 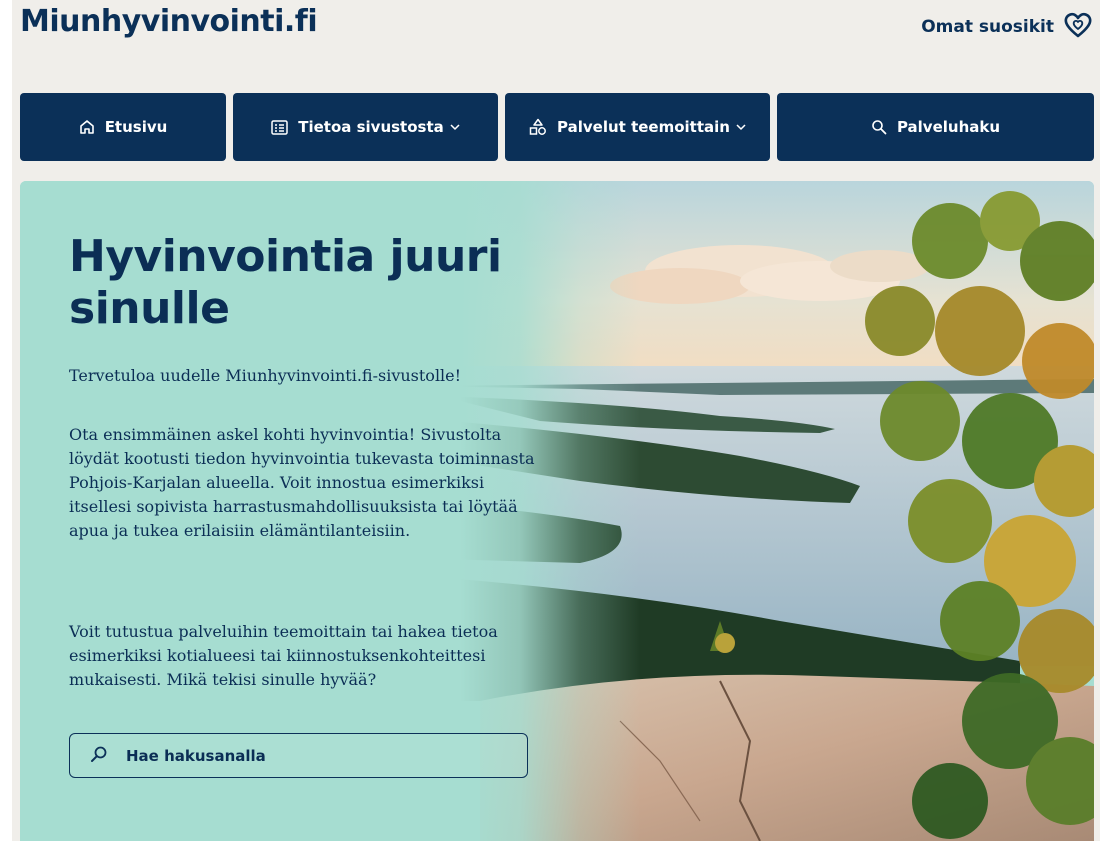 I want to click on heart-icon, so click(x=1078, y=27).